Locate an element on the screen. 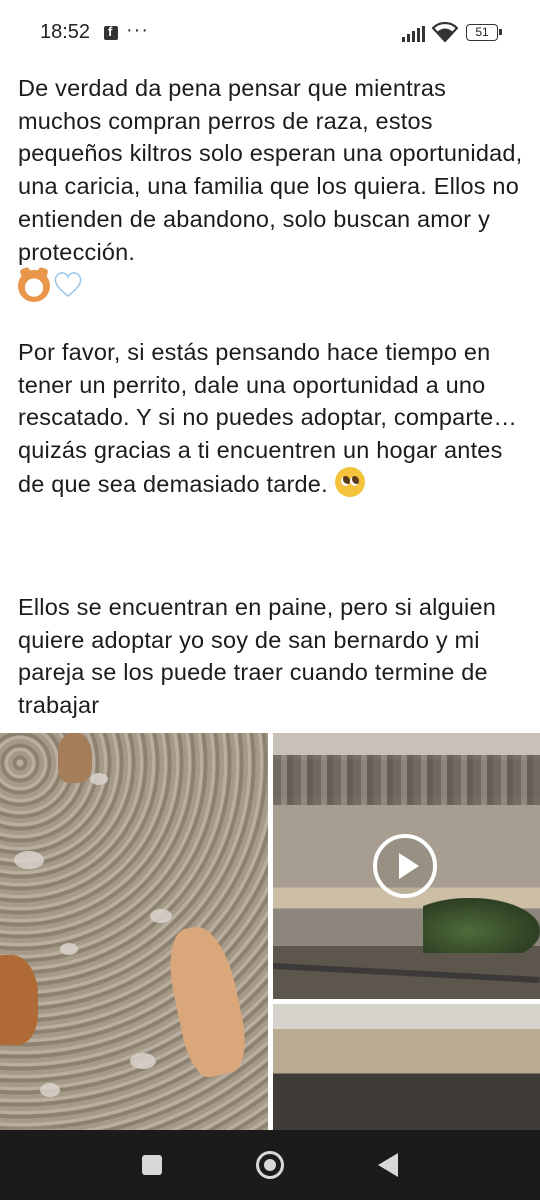 This screenshot has width=540, height=1200. play-button is located at coordinates (405, 866).